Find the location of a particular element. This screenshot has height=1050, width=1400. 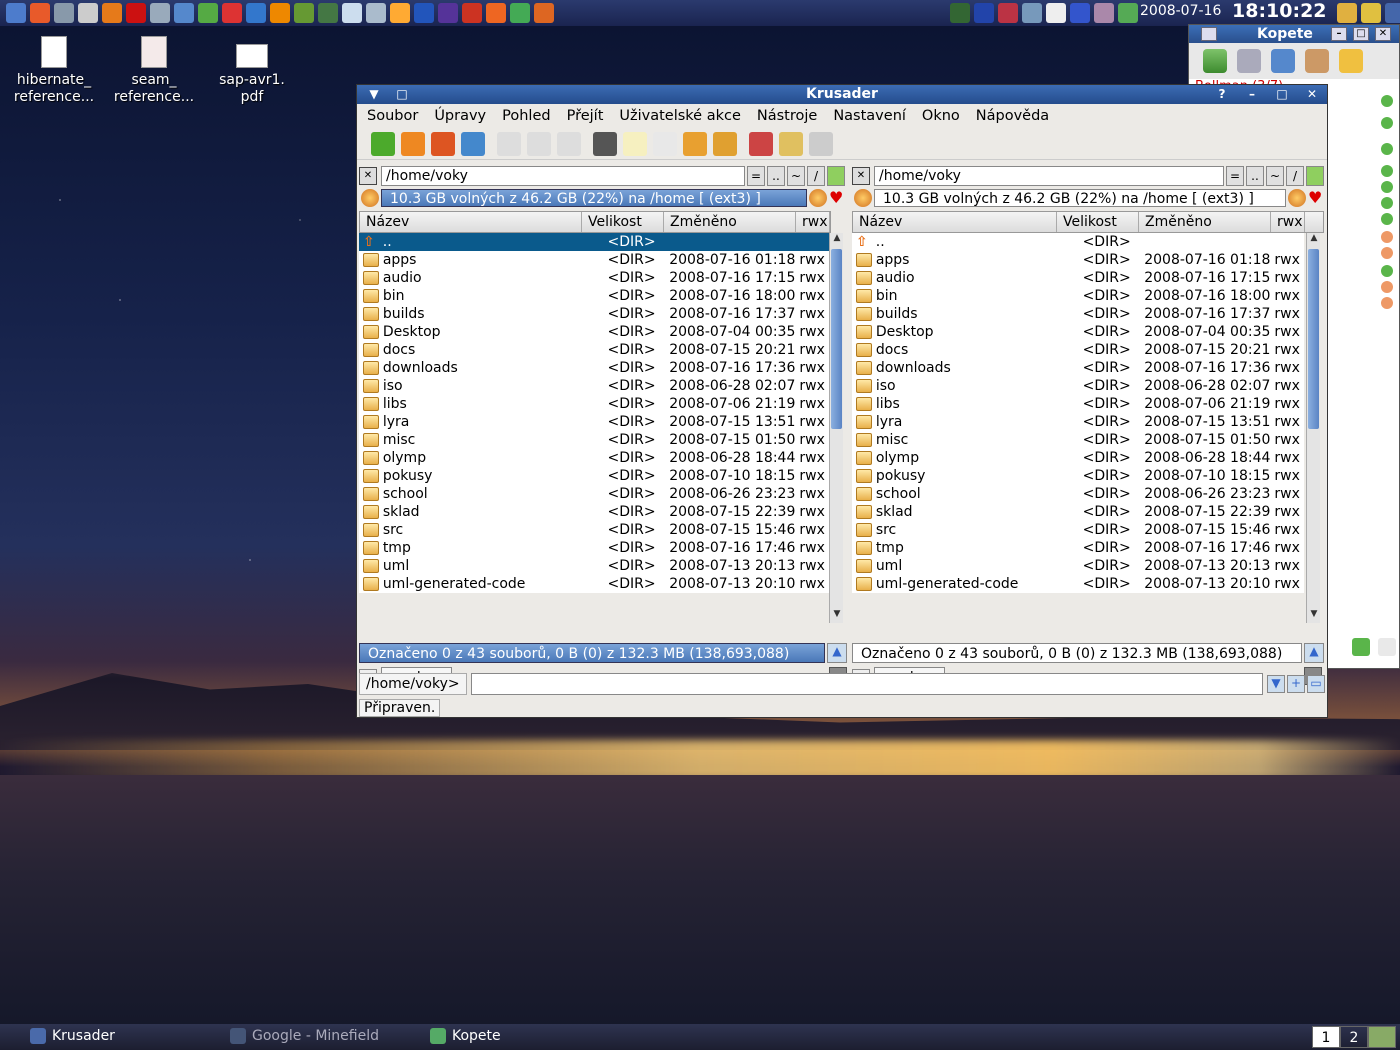

pack-icon is located at coordinates (695, 143).